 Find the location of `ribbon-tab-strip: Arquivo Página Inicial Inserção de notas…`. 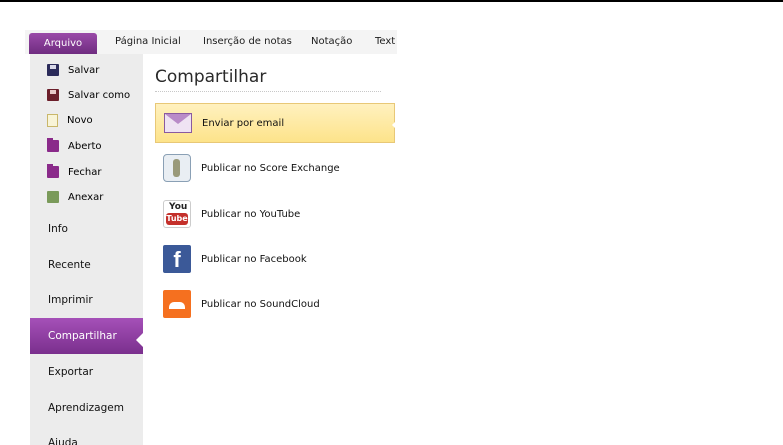

ribbon-tab-strip: Arquivo Página Inicial Inserção de notas… is located at coordinates (211, 42).